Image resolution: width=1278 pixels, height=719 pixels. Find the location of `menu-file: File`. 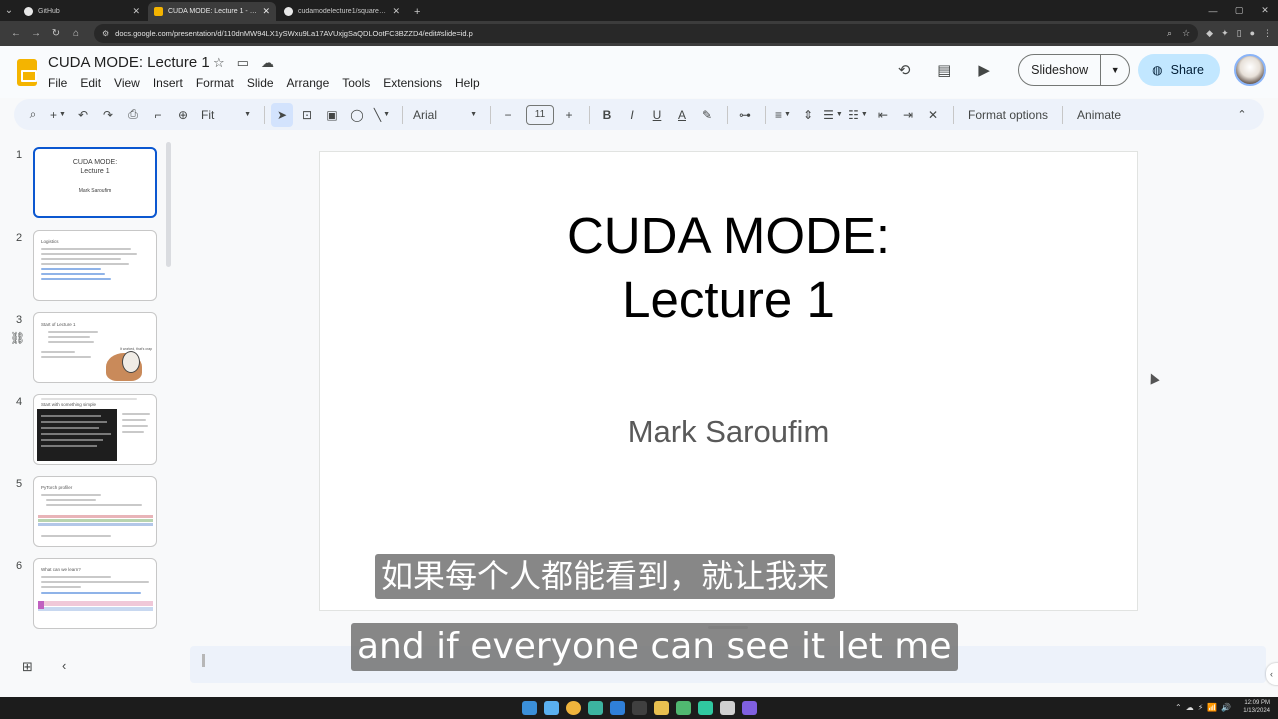

menu-file: File is located at coordinates (57, 83).